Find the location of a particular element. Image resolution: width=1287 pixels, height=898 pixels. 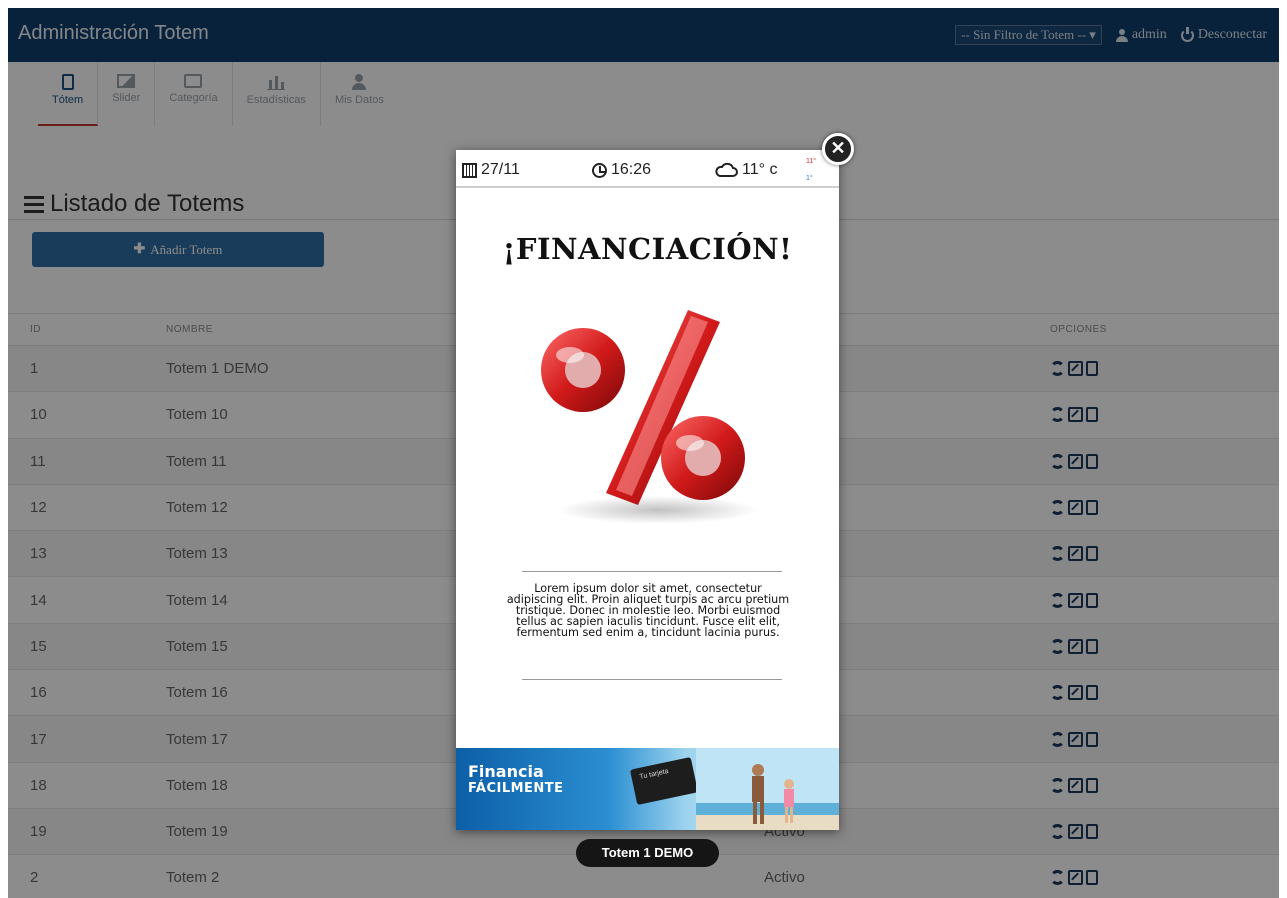

temp-range: 11° 1° is located at coordinates (811, 170).